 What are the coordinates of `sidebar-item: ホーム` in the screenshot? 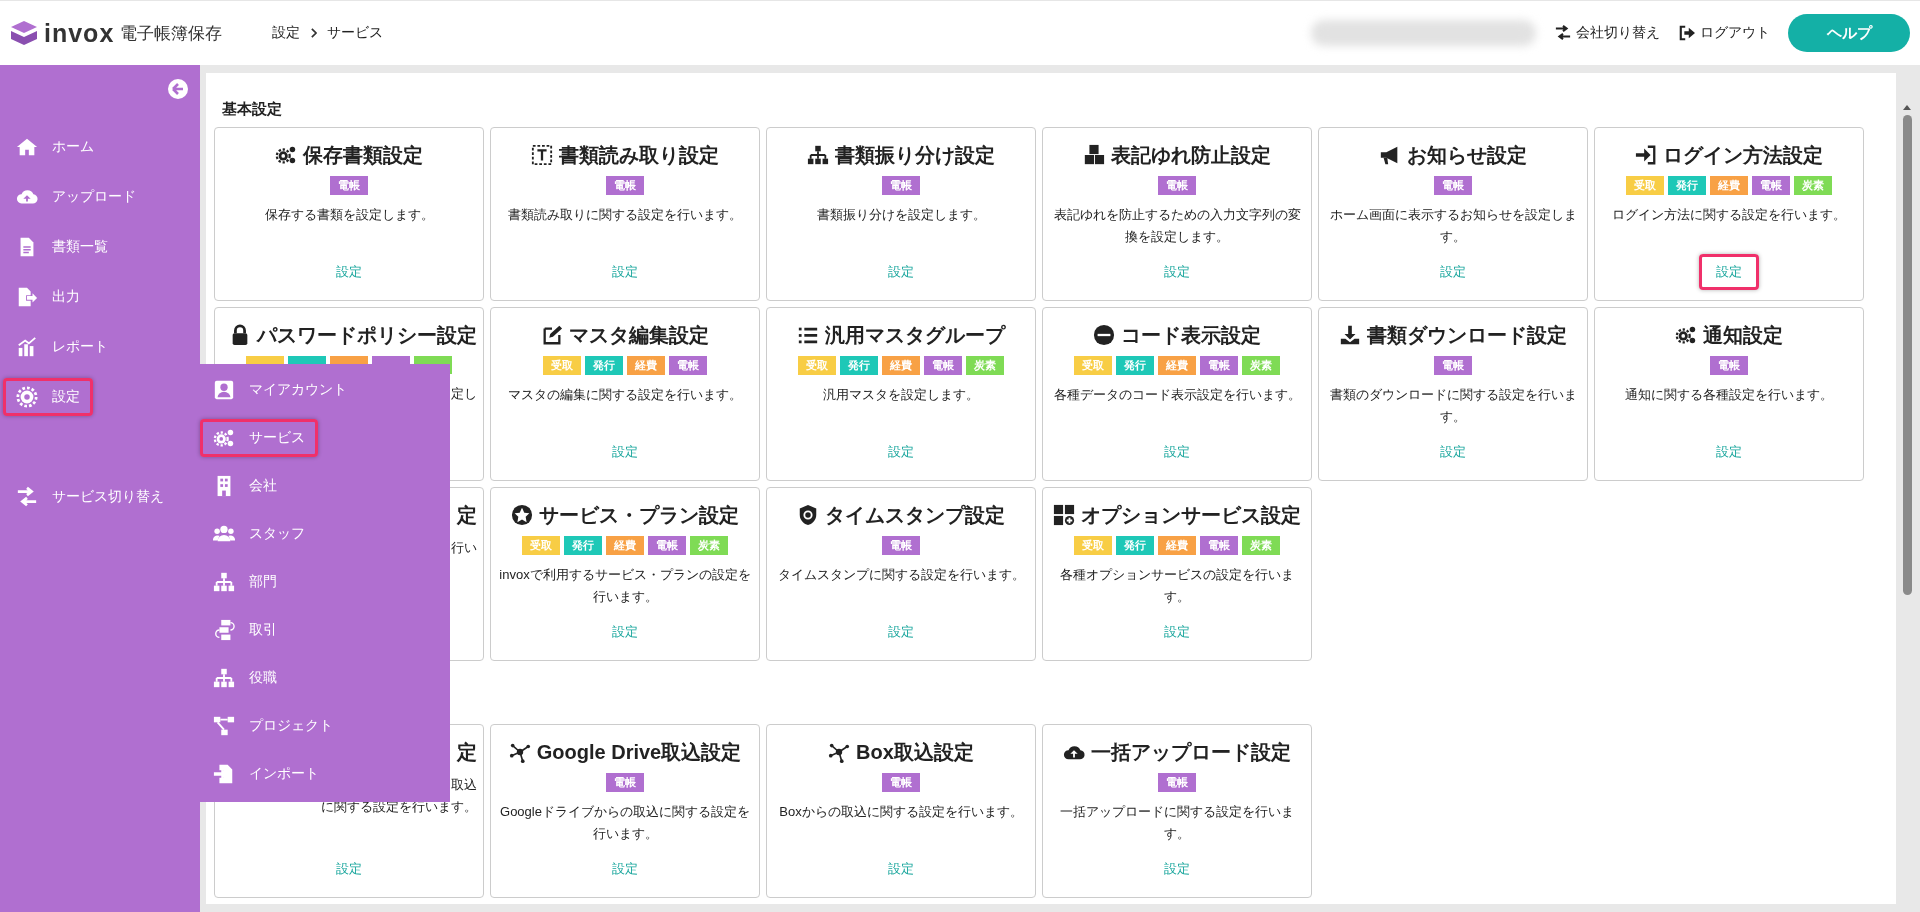 It's located at (55, 147).